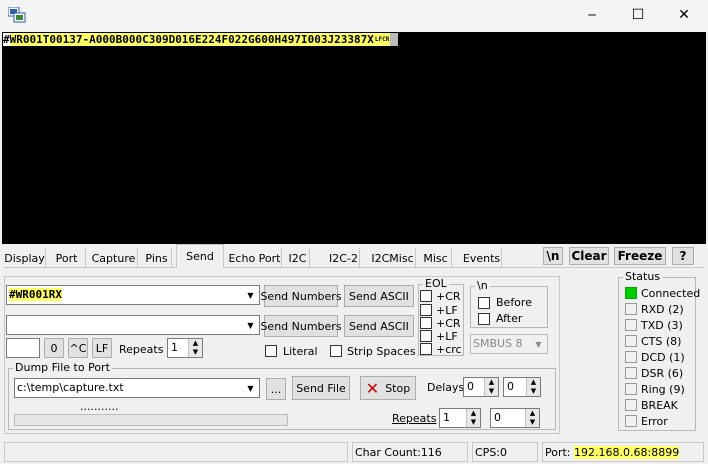 The image size is (708, 464). Describe the element at coordinates (271, 351) in the screenshot. I see `literal-checkbox` at that location.